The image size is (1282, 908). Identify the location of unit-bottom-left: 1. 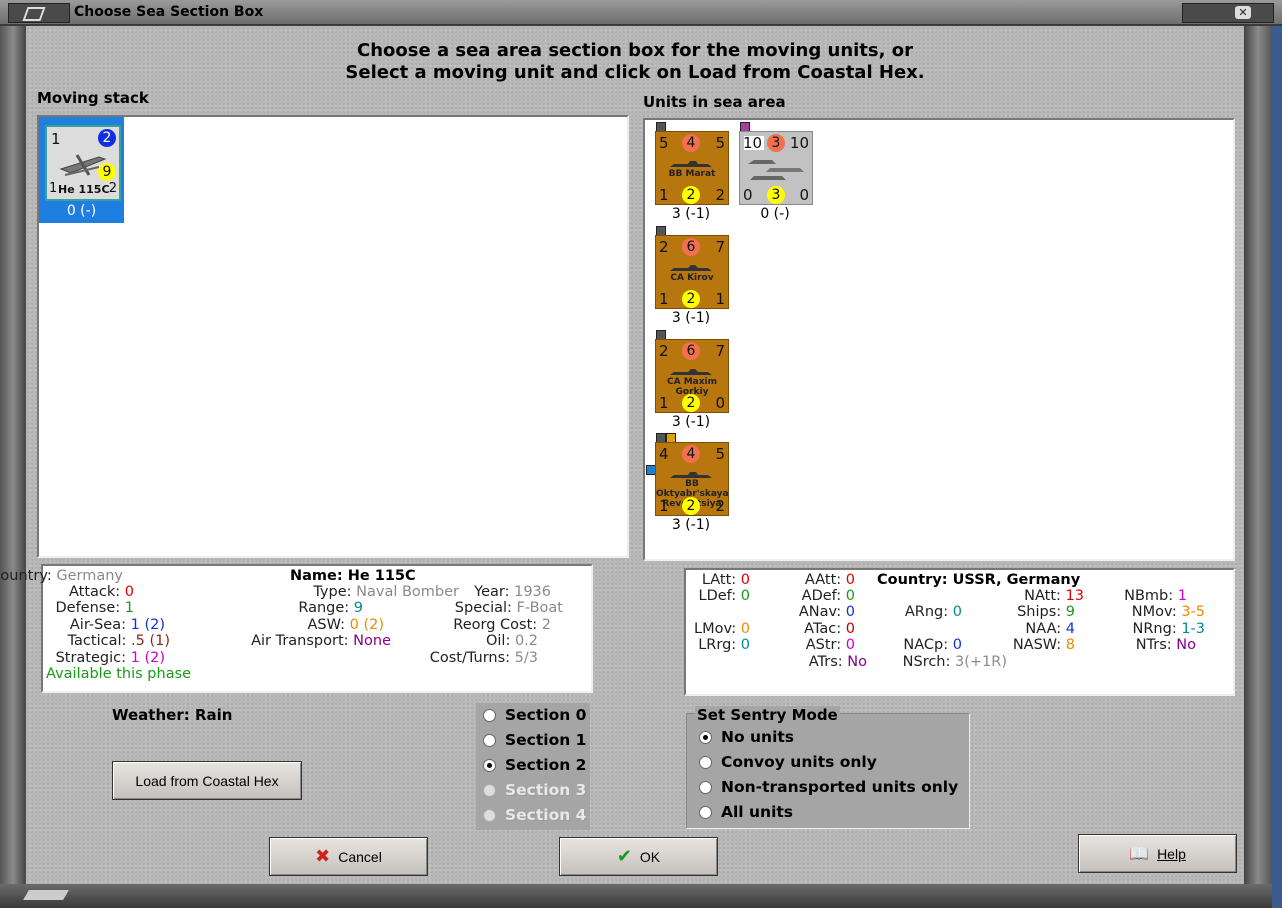
(53, 188).